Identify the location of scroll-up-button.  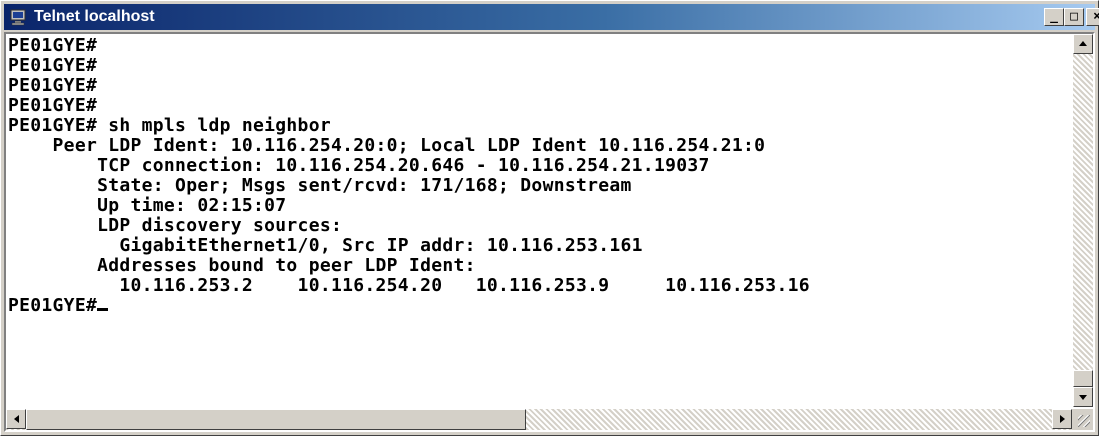
(1083, 44).